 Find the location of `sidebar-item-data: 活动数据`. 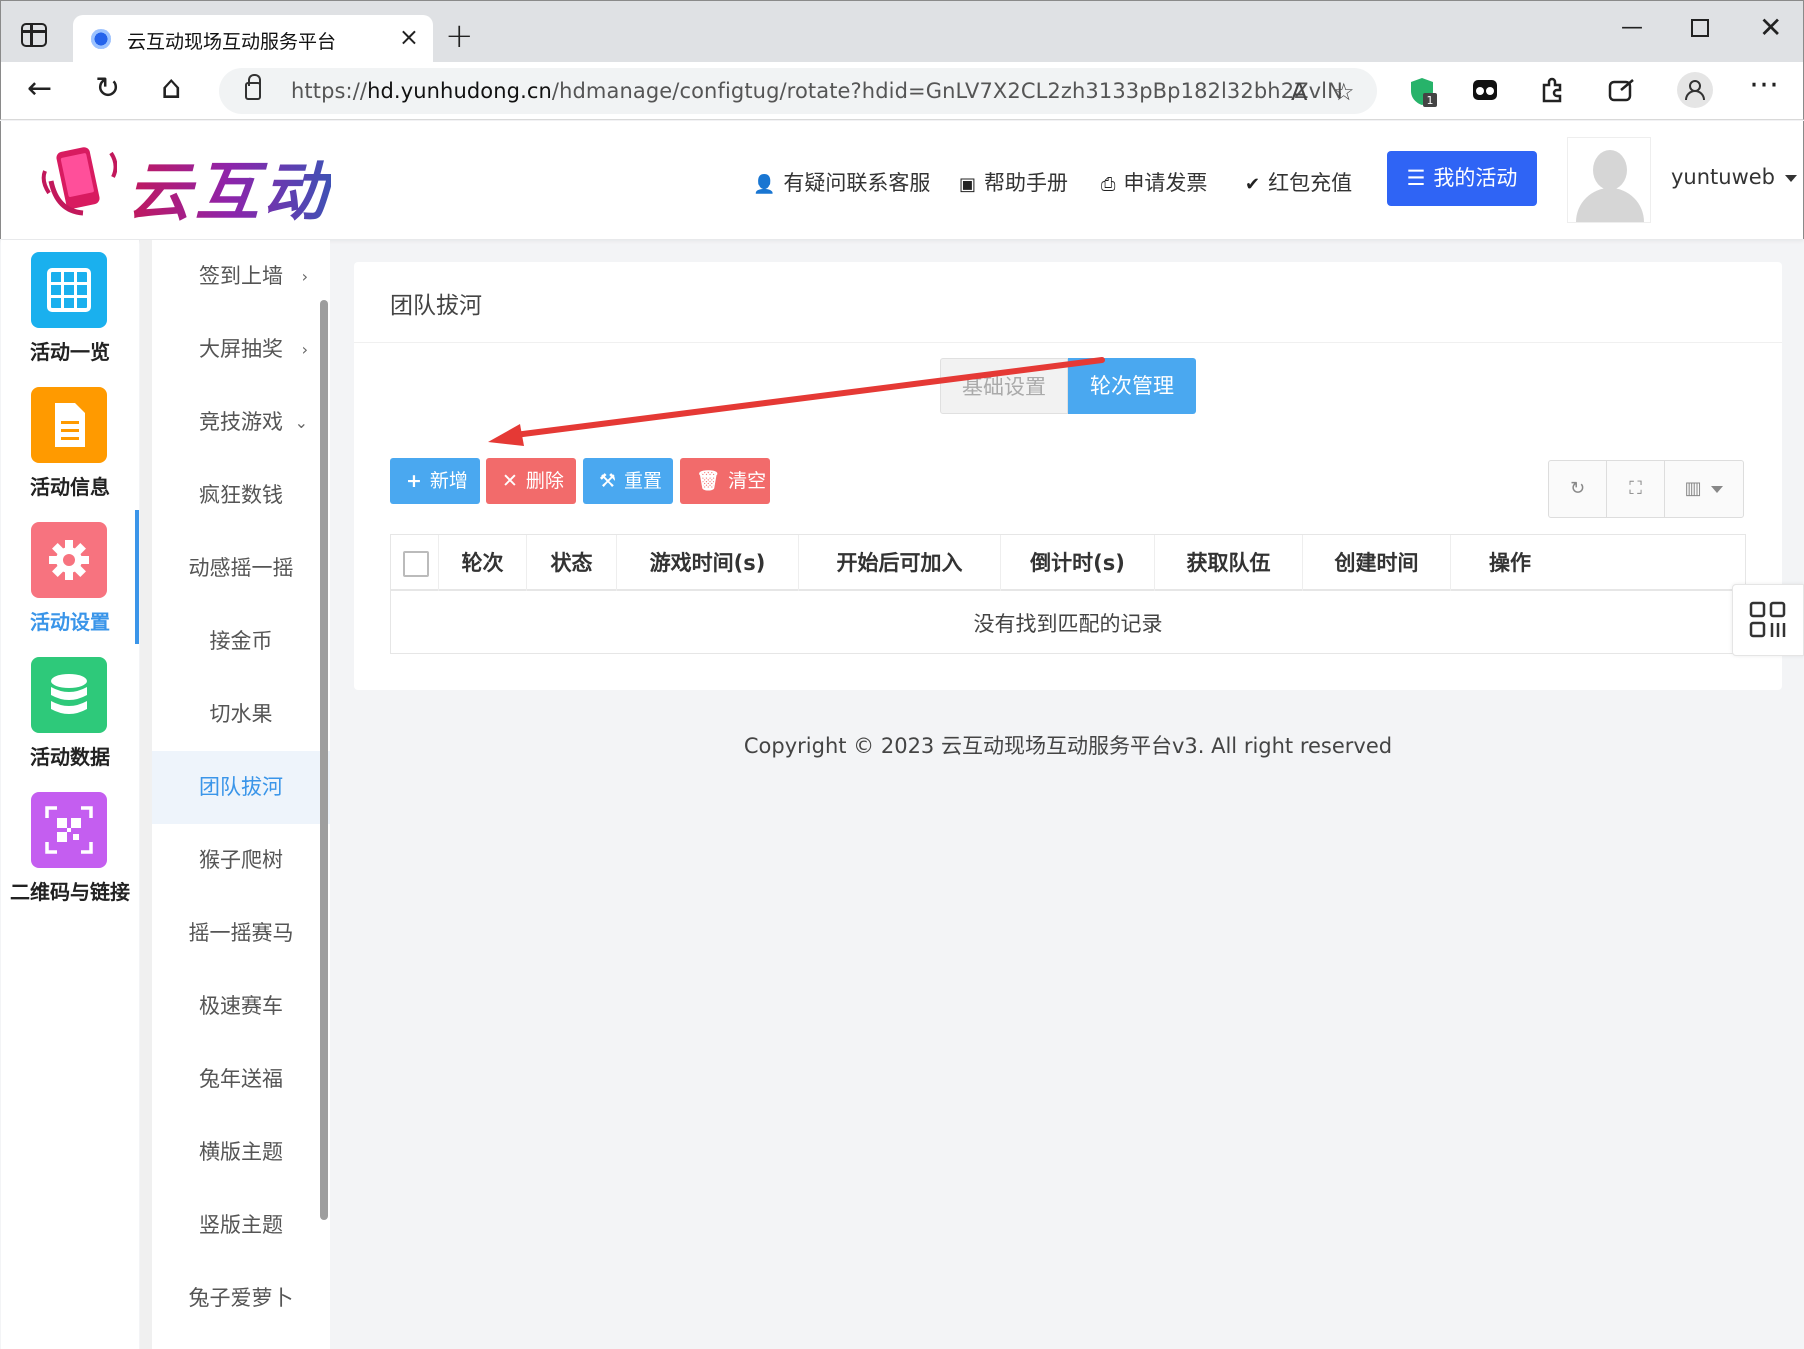

sidebar-item-data: 活动数据 is located at coordinates (70, 710).